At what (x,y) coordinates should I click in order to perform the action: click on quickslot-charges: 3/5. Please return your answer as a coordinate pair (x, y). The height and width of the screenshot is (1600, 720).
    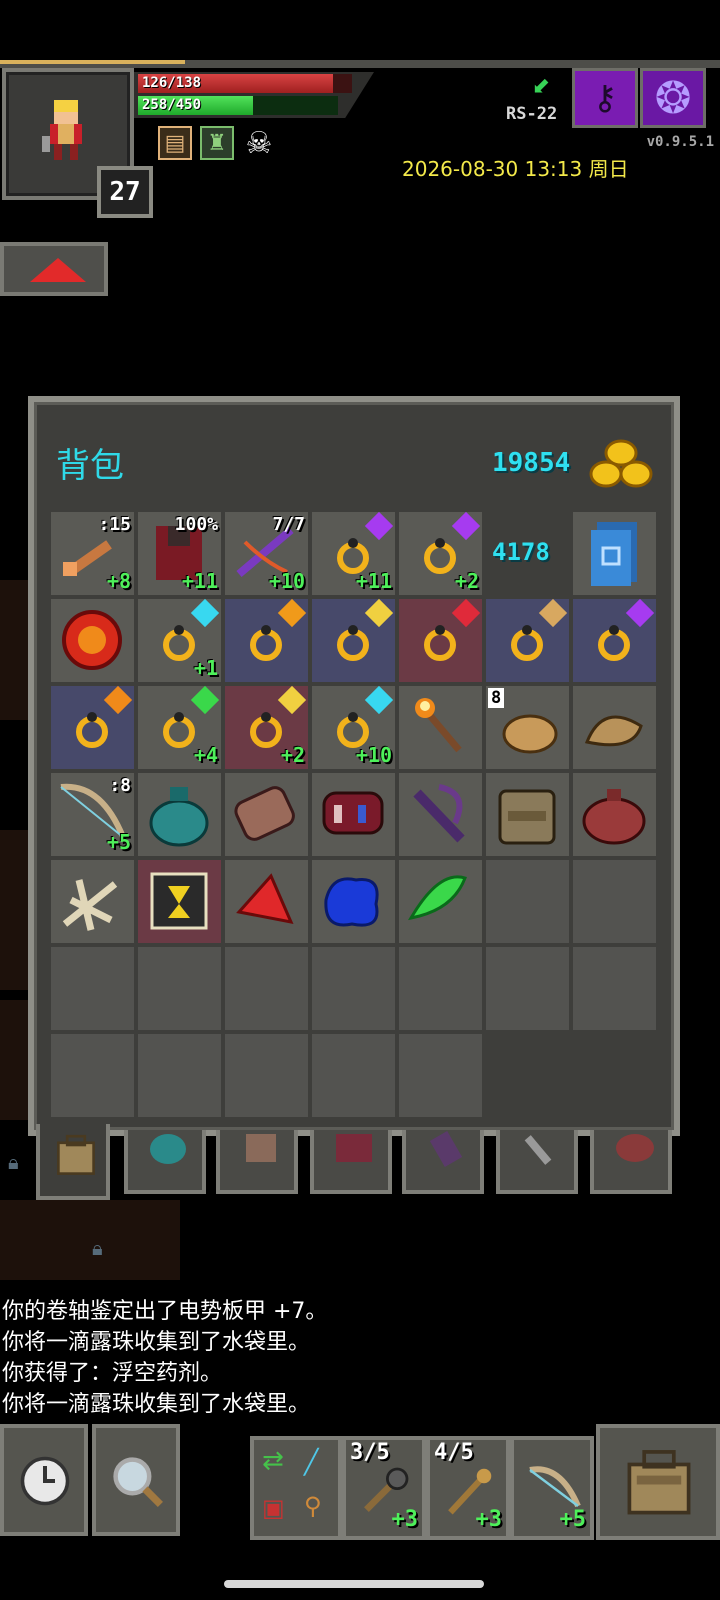
    Looking at the image, I should click on (370, 1452).